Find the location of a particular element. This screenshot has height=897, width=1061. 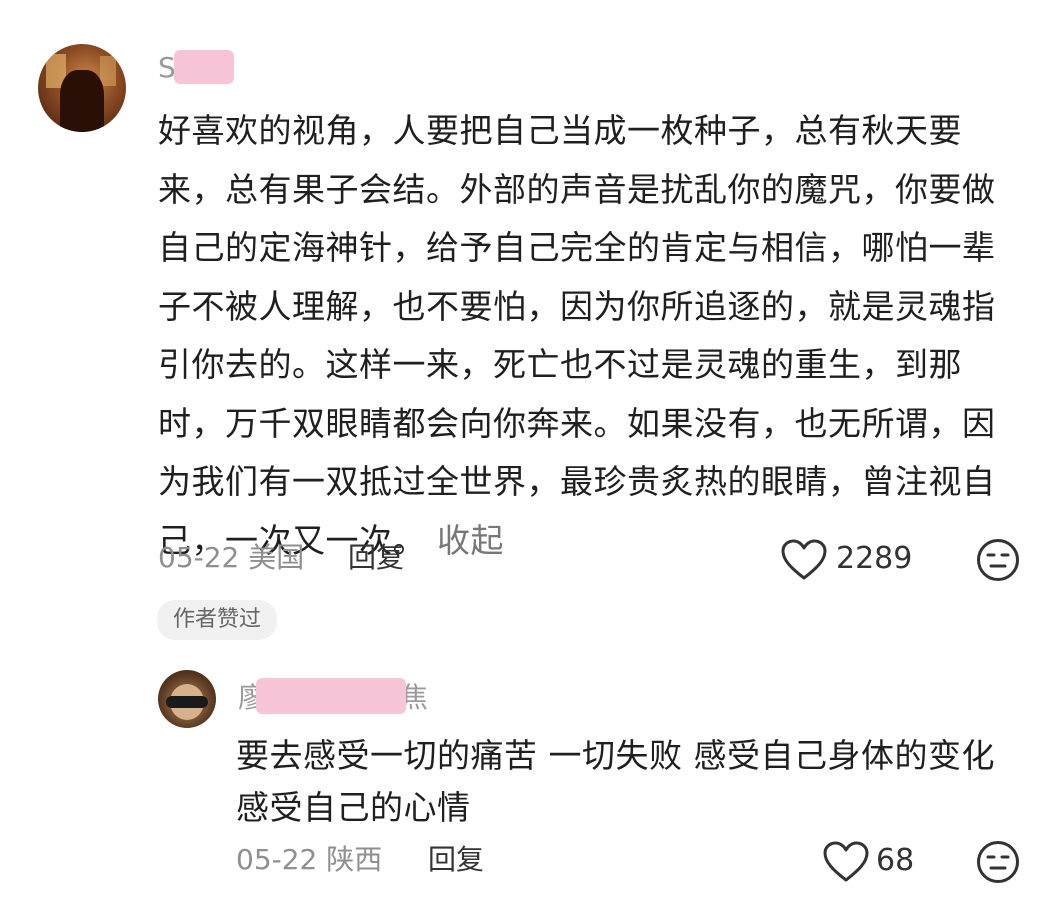

reply-like-count: 68 is located at coordinates (895, 860).